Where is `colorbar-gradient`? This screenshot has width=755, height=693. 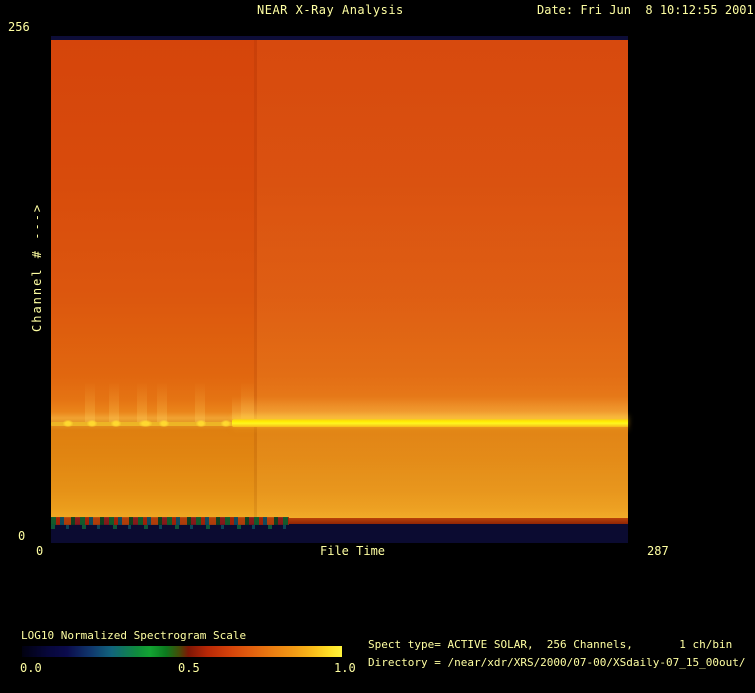 colorbar-gradient is located at coordinates (182, 651).